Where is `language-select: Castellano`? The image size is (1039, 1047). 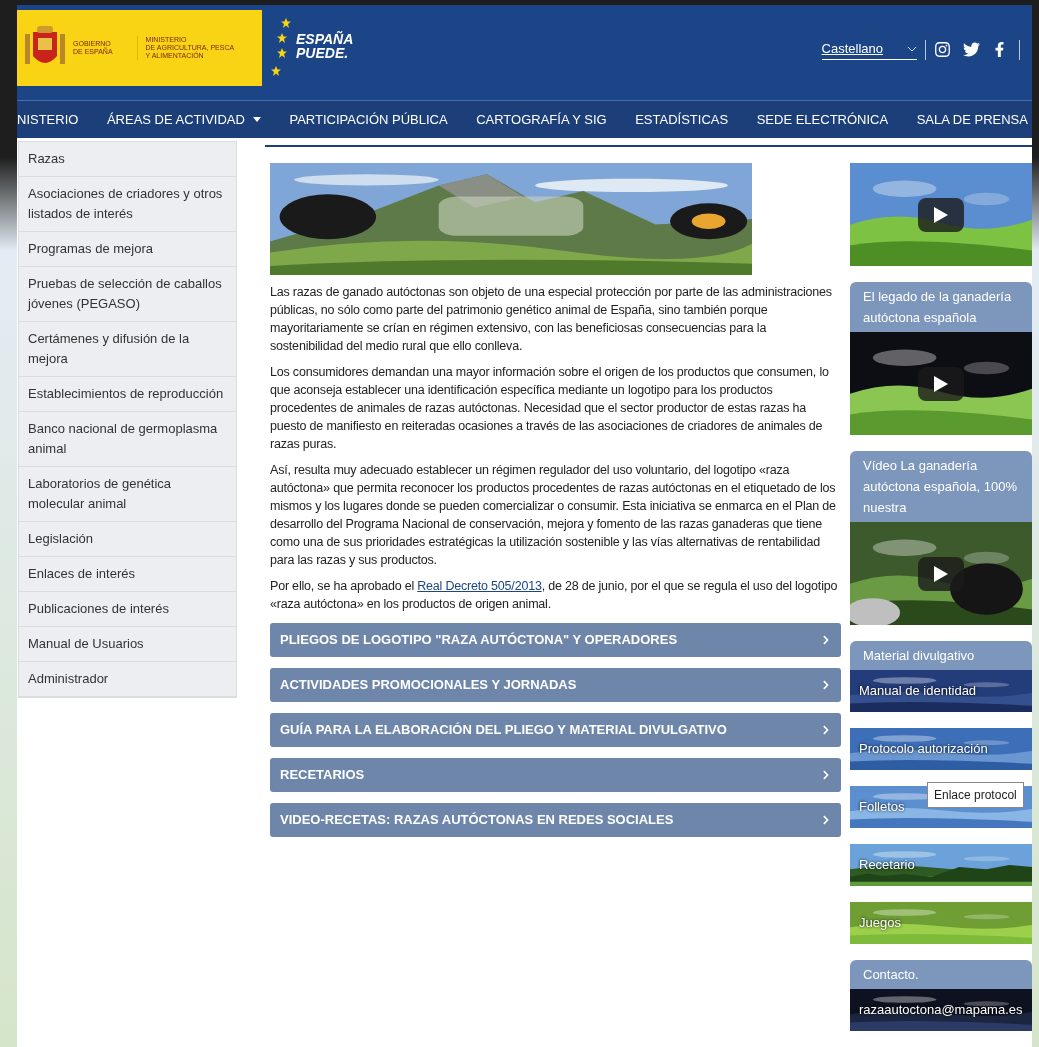 language-select: Castellano is located at coordinates (869, 49).